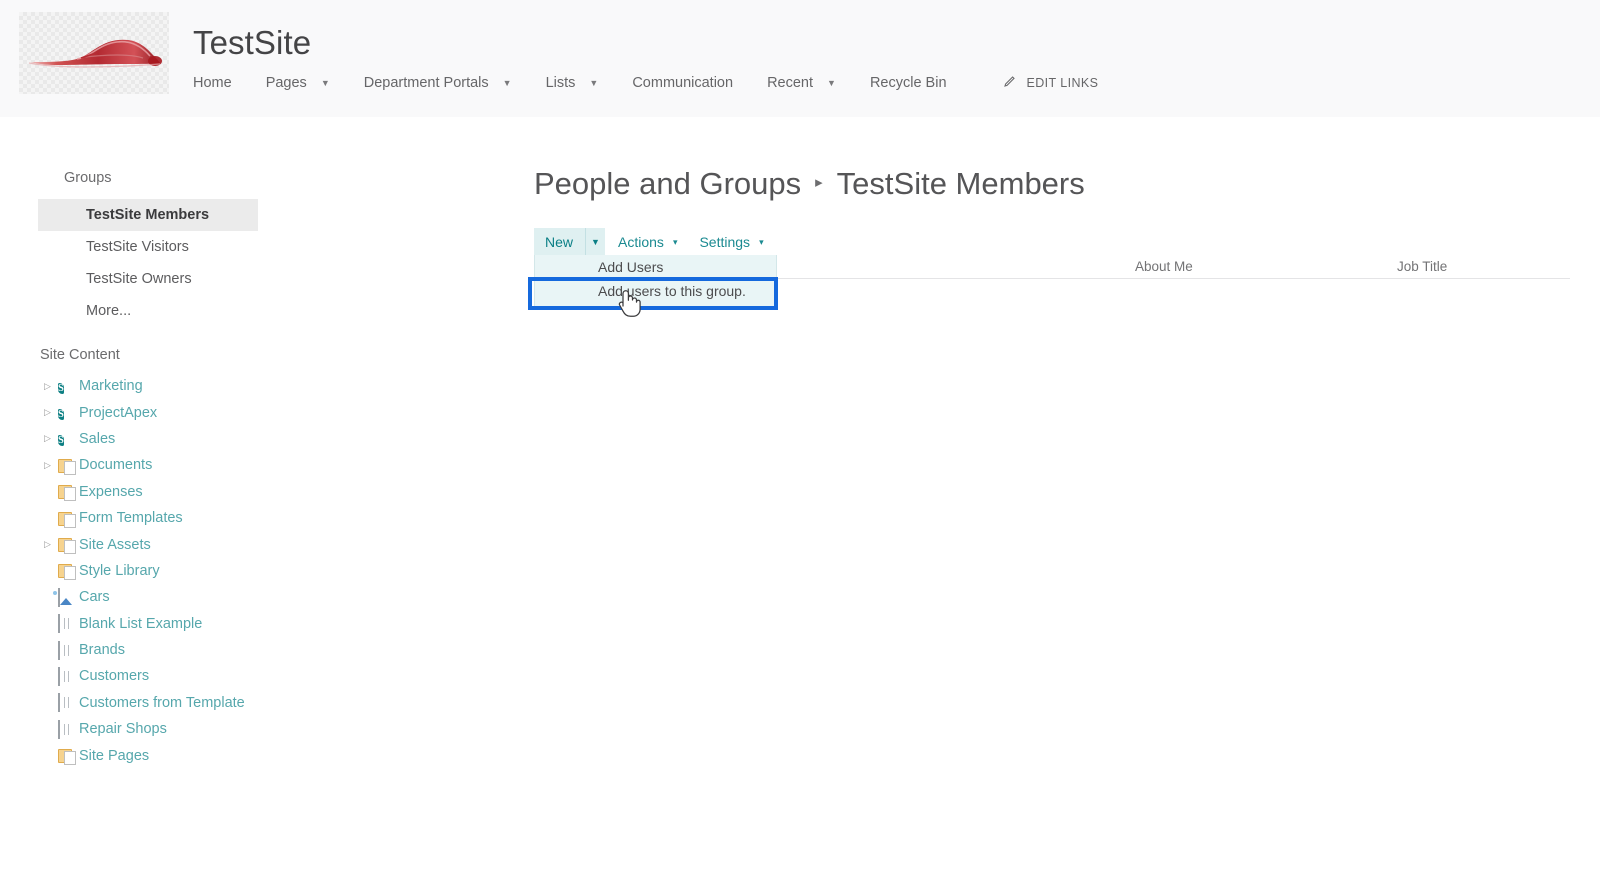 The height and width of the screenshot is (888, 1600). Describe the element at coordinates (1164, 266) in the screenshot. I see `column-header-about-me: About Me` at that location.